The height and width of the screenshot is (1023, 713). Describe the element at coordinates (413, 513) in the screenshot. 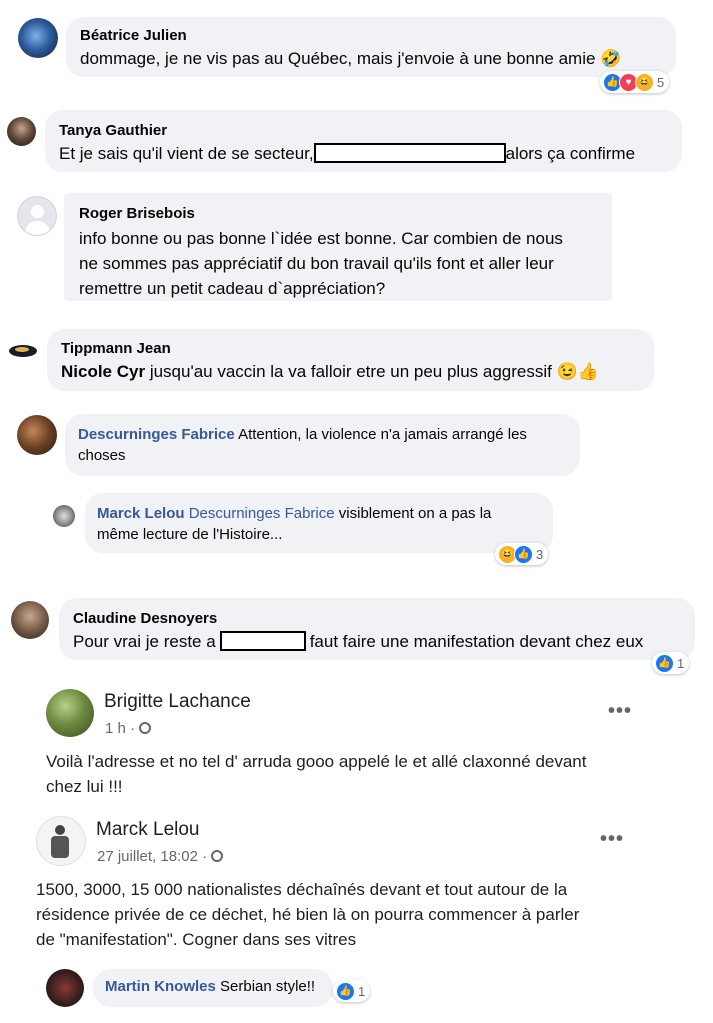

I see `comment-text-body: visiblement on a pas la` at that location.